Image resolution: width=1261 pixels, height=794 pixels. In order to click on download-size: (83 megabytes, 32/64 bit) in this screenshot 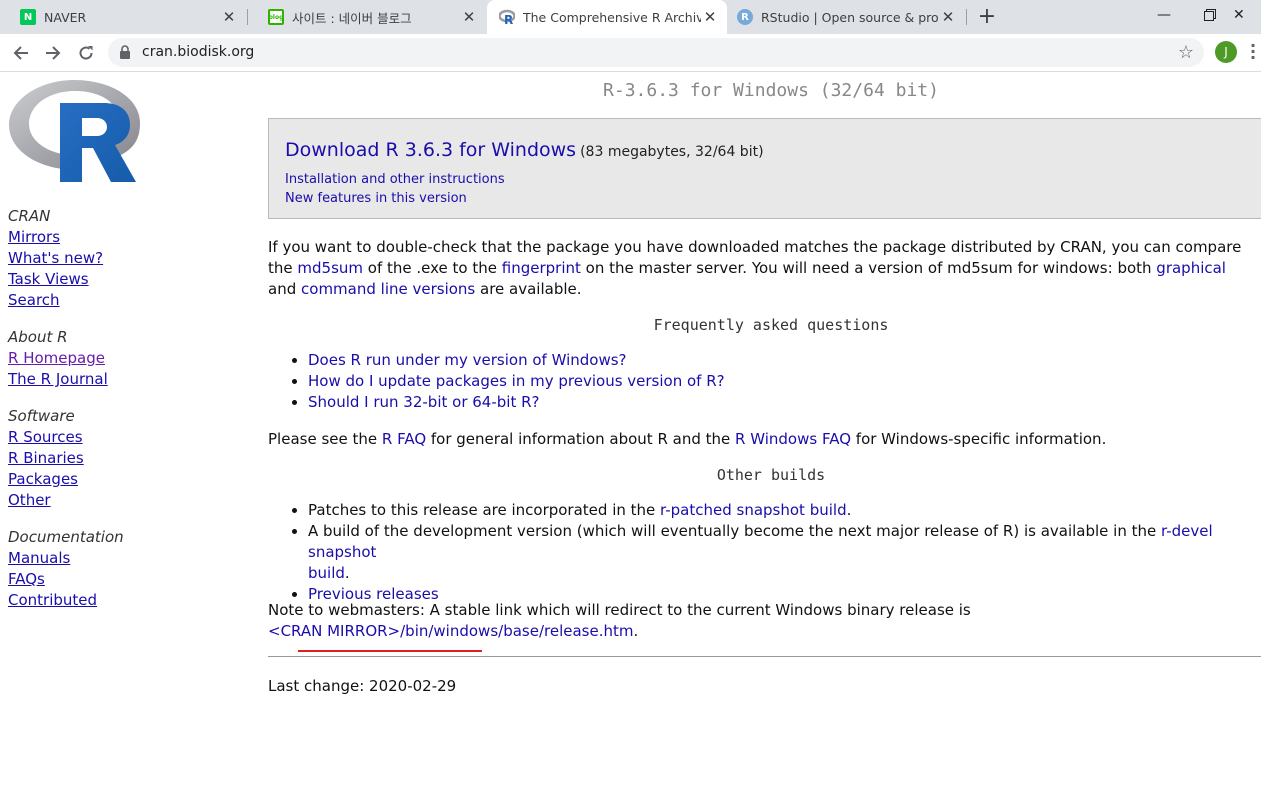, I will do `click(672, 152)`.